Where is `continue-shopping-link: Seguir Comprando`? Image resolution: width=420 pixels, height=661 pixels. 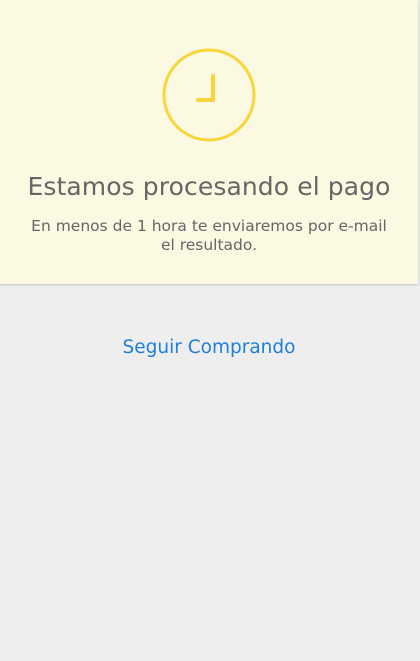
continue-shopping-link: Seguir Comprando is located at coordinates (209, 348).